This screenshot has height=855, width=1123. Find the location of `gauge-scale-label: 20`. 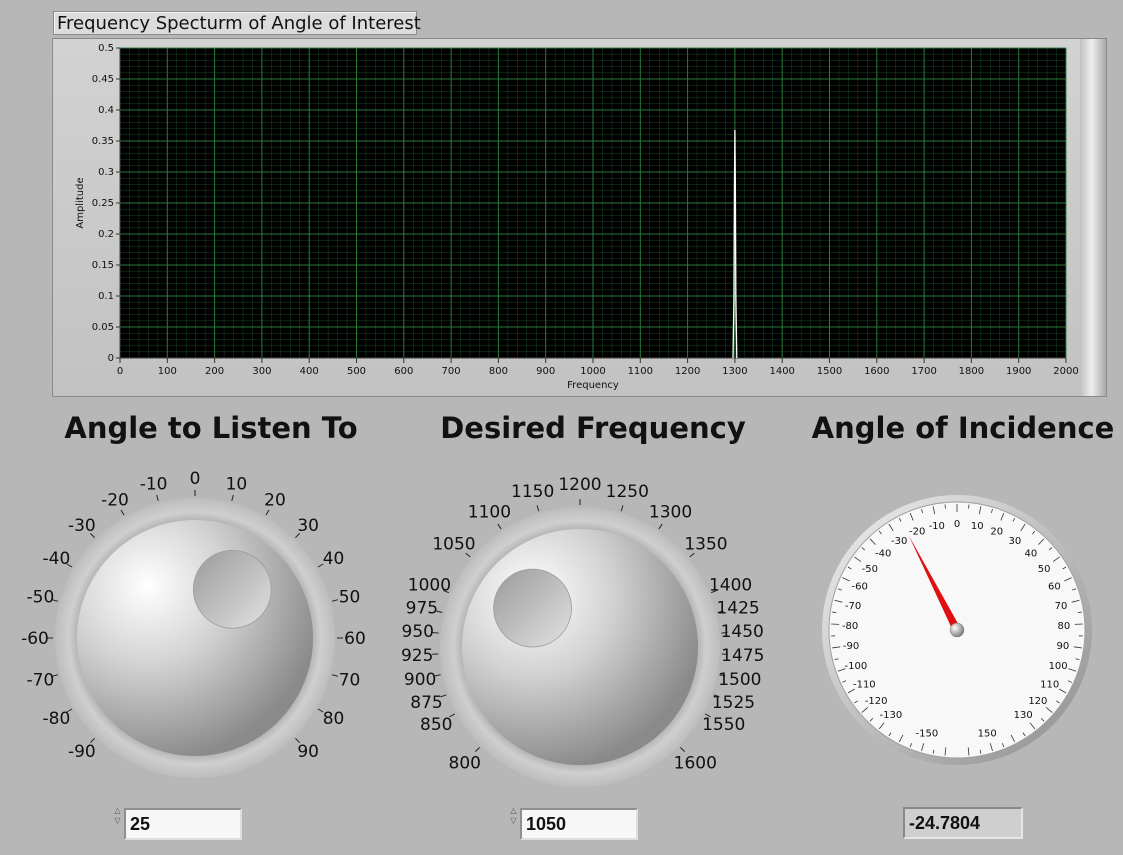

gauge-scale-label: 20 is located at coordinates (996, 532).